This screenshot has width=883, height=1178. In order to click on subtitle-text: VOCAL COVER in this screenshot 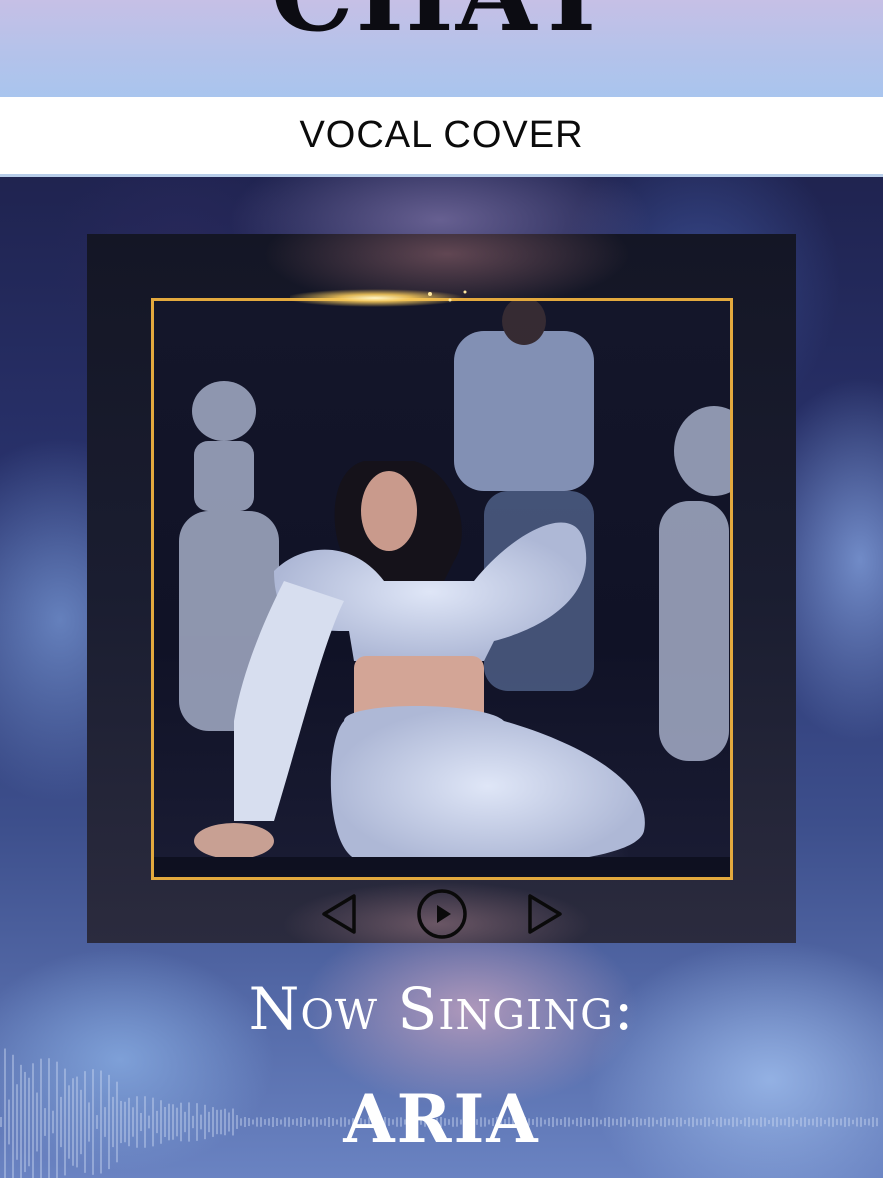, I will do `click(441, 135)`.